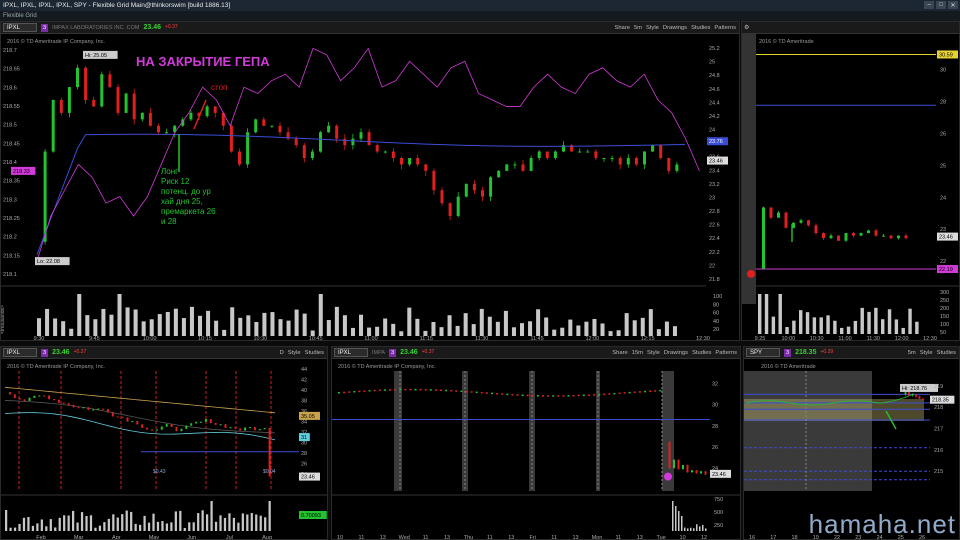 This screenshot has height=540, width=960. Describe the element at coordinates (20, 352) in the screenshot. I see `bl-symbol-input: IPXL` at that location.